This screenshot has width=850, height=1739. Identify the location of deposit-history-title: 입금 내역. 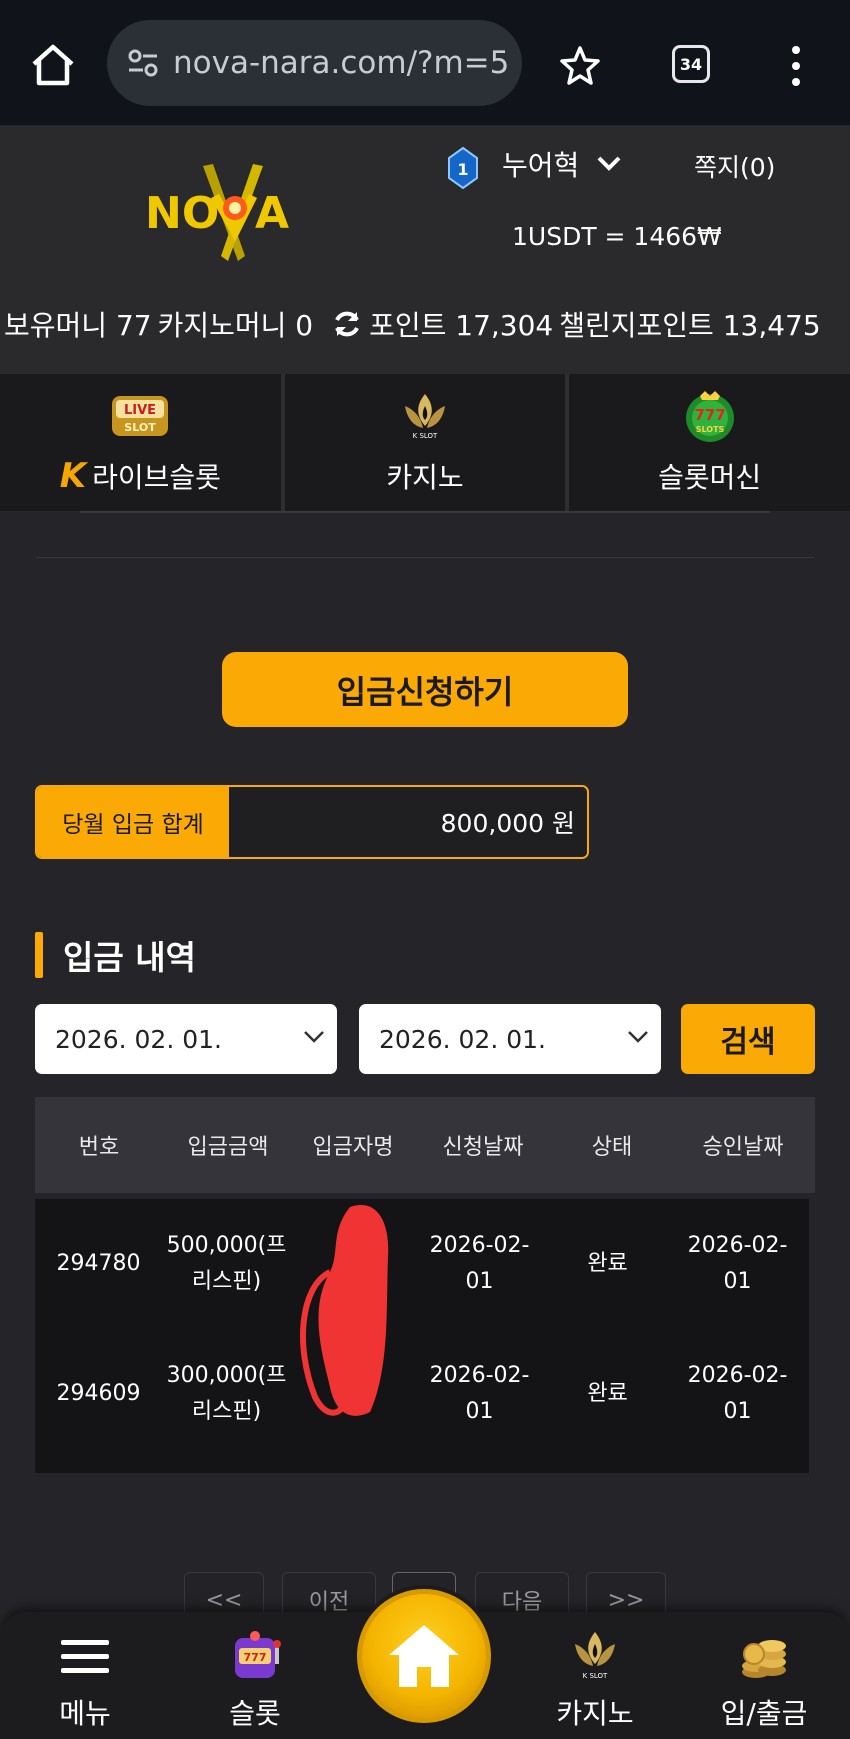
(129, 957).